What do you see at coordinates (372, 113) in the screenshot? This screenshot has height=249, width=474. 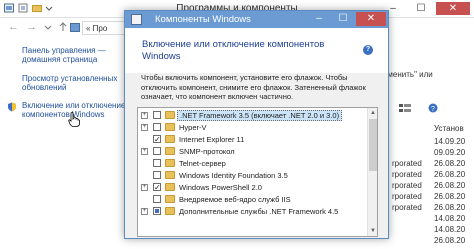 I see `scroll-up-button: ▲` at bounding box center [372, 113].